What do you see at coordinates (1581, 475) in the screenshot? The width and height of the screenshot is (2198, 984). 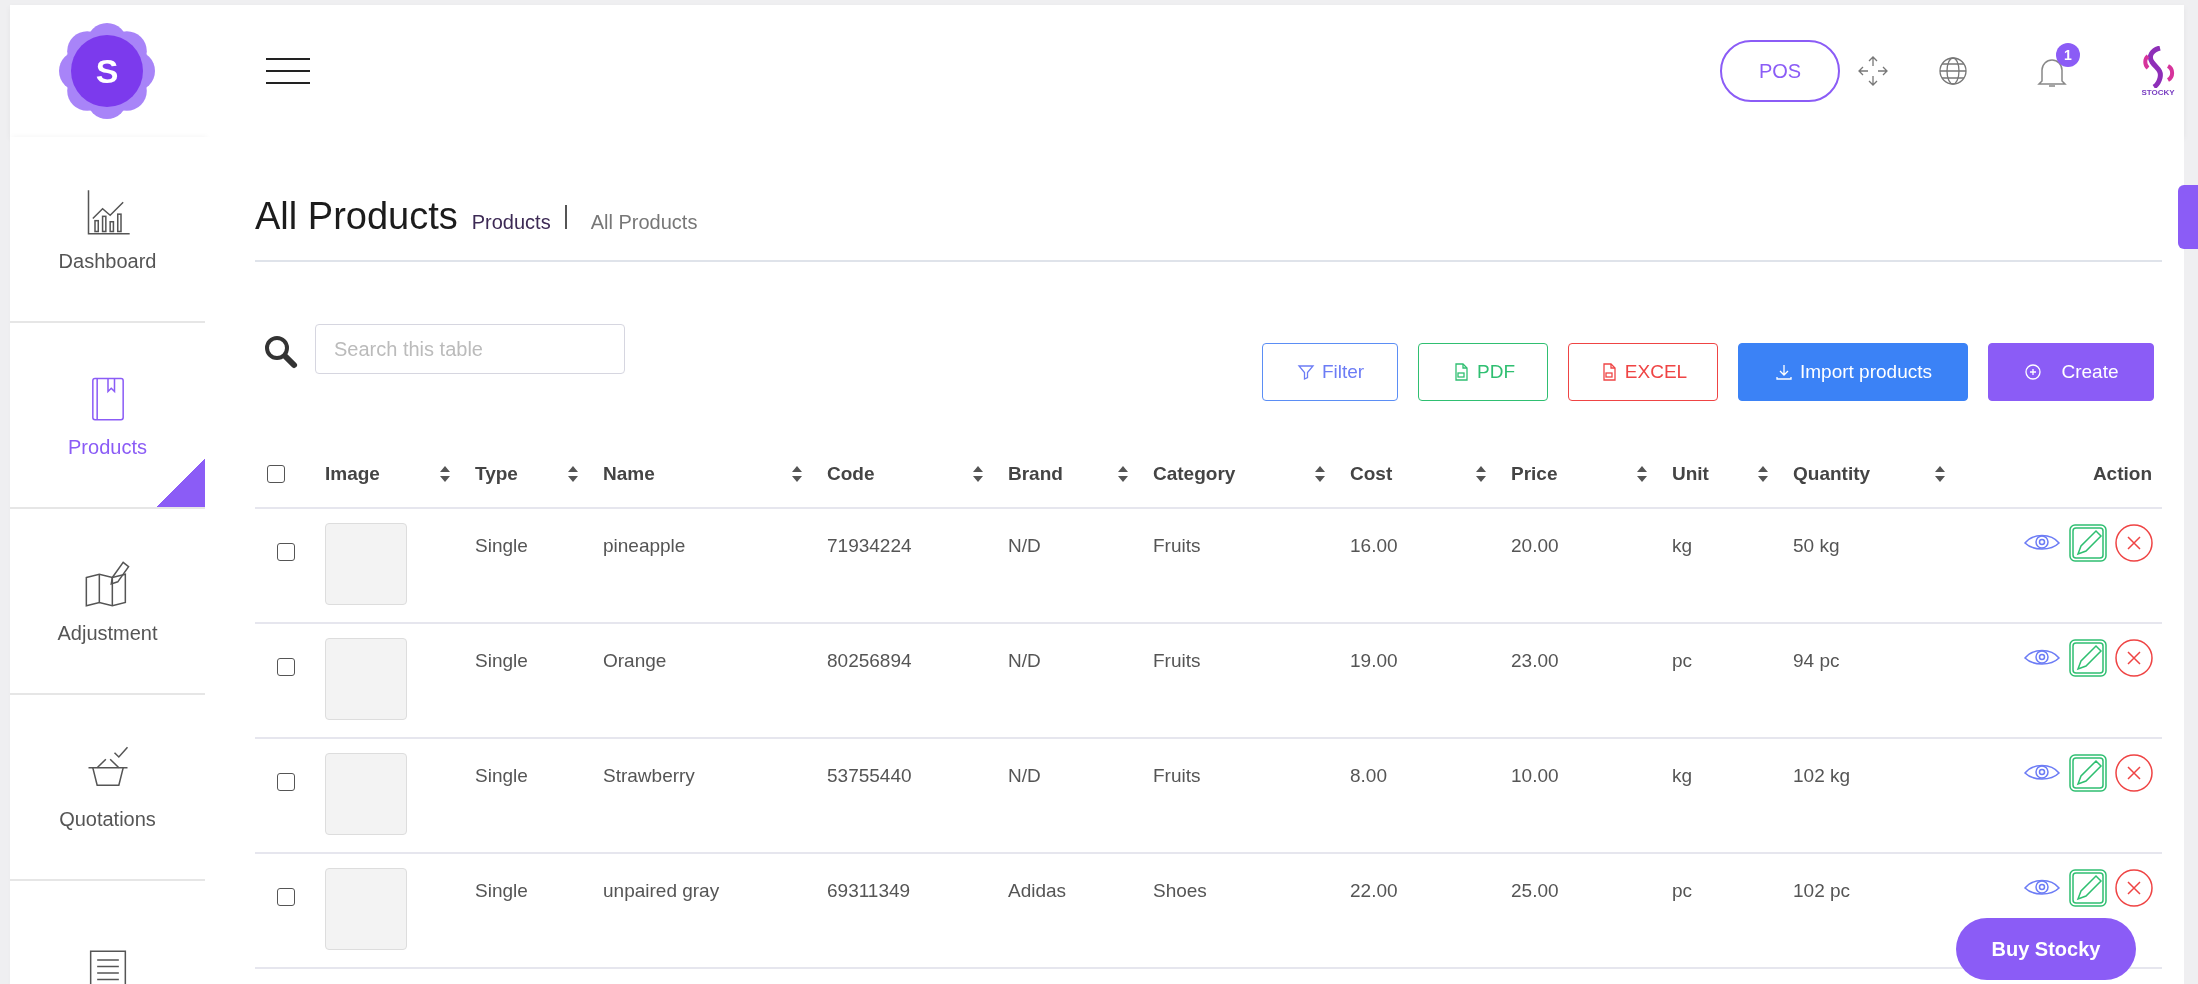 I see `column-header: Price` at bounding box center [1581, 475].